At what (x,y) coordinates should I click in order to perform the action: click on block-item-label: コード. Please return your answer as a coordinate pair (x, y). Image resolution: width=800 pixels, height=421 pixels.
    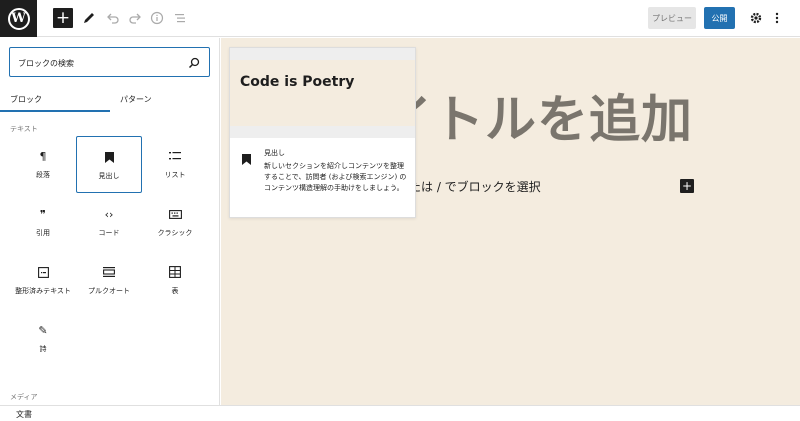
    Looking at the image, I should click on (109, 233).